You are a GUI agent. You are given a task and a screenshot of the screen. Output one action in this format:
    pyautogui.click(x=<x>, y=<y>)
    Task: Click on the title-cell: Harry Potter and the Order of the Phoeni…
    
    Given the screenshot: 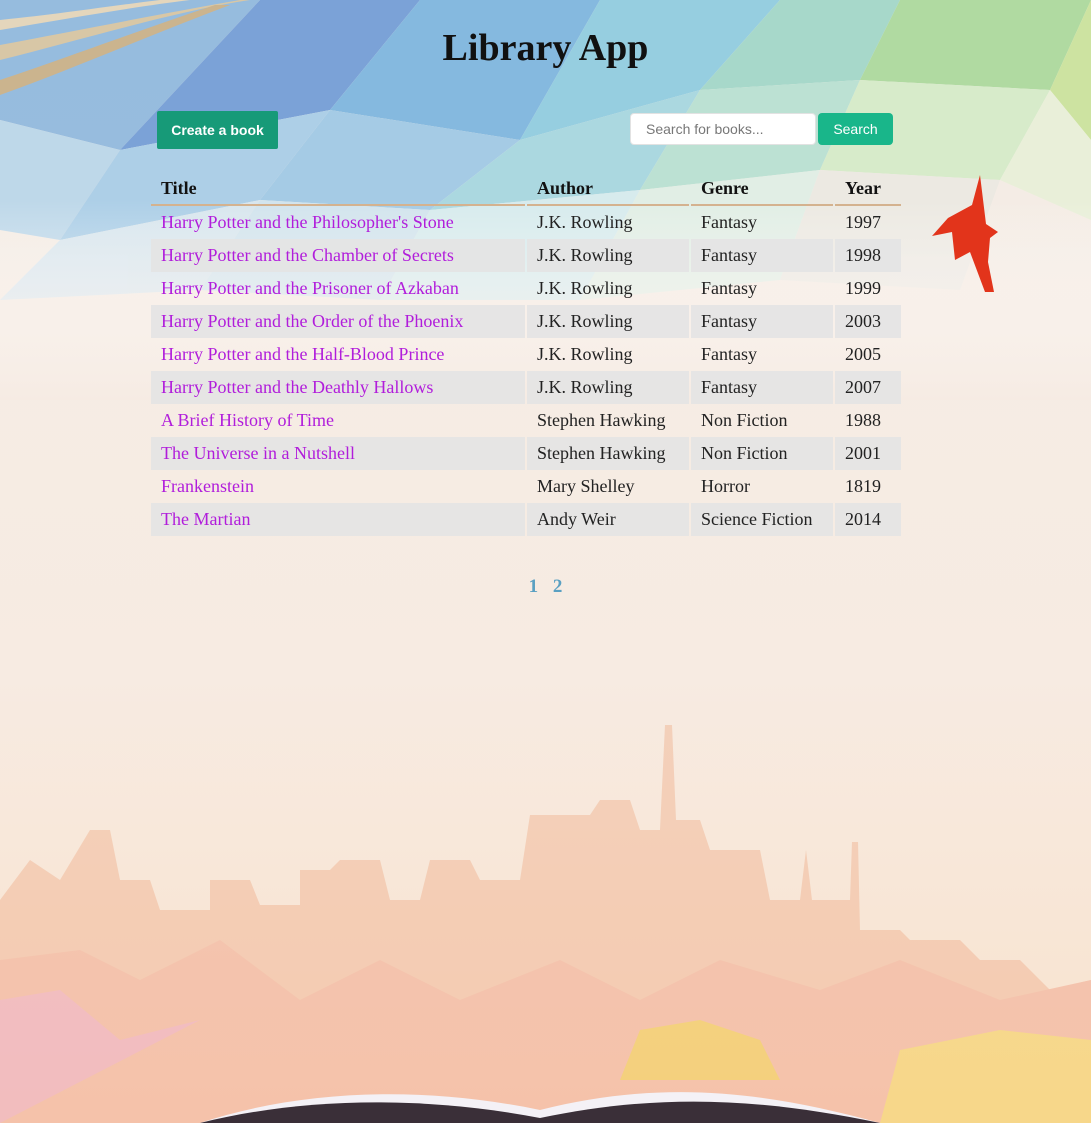 What is the action you would take?
    pyautogui.click(x=338, y=321)
    